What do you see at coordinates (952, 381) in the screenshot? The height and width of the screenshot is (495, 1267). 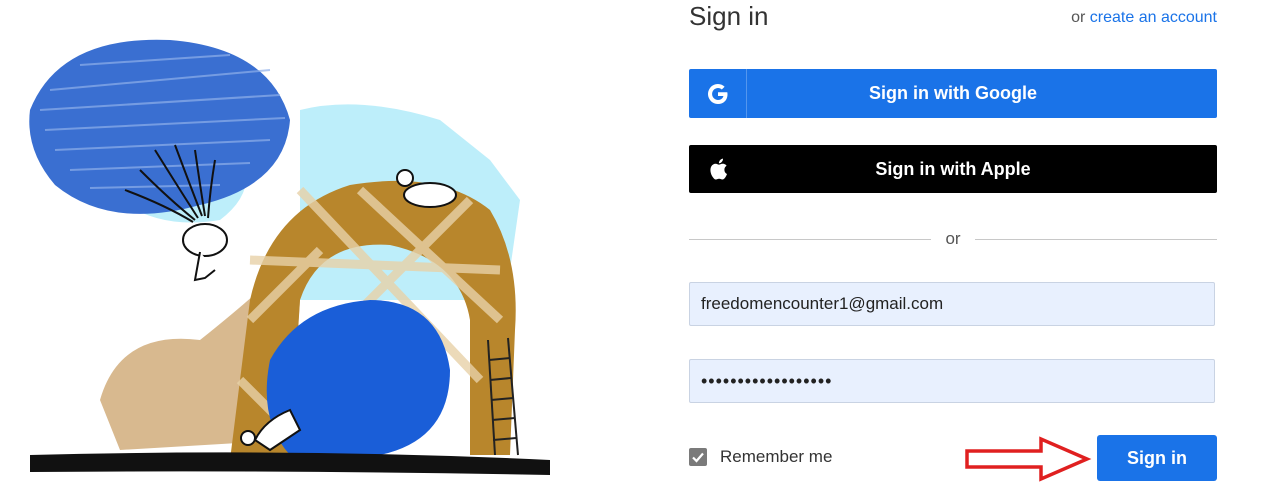 I see `password-field: ••••••••••••••••••` at bounding box center [952, 381].